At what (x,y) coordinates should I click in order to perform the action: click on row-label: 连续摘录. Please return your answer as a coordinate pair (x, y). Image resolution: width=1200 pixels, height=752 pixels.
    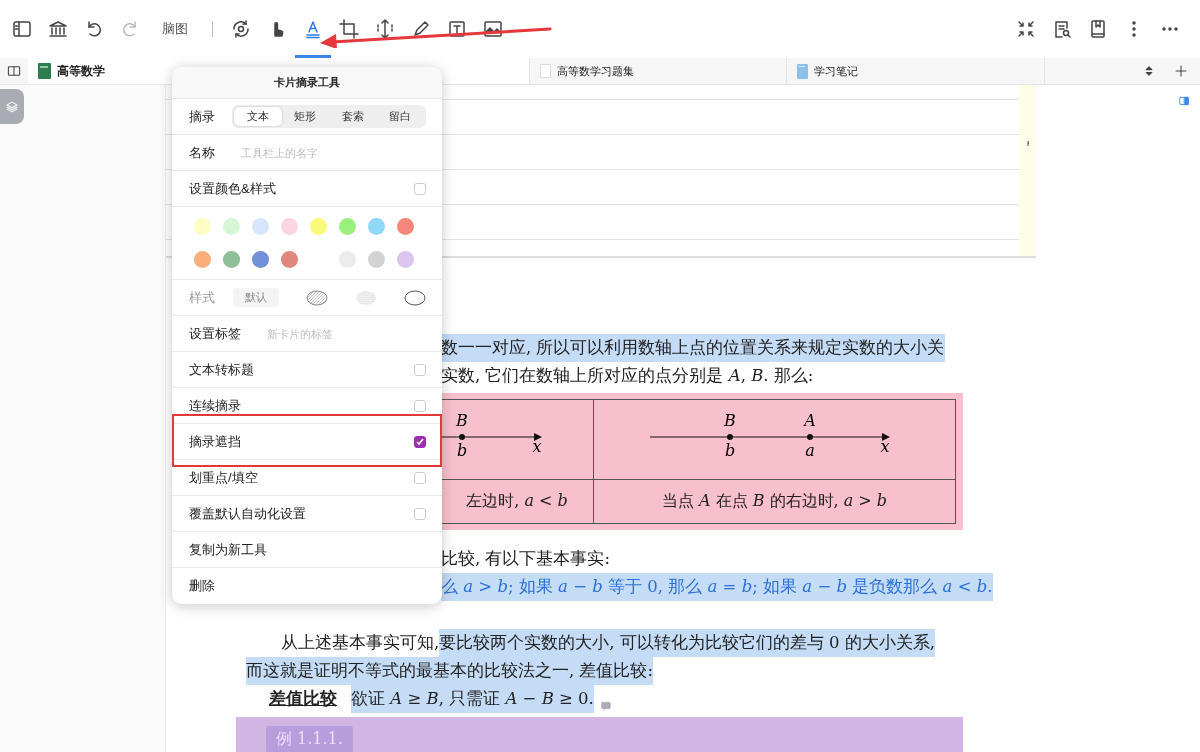
    Looking at the image, I should click on (215, 405).